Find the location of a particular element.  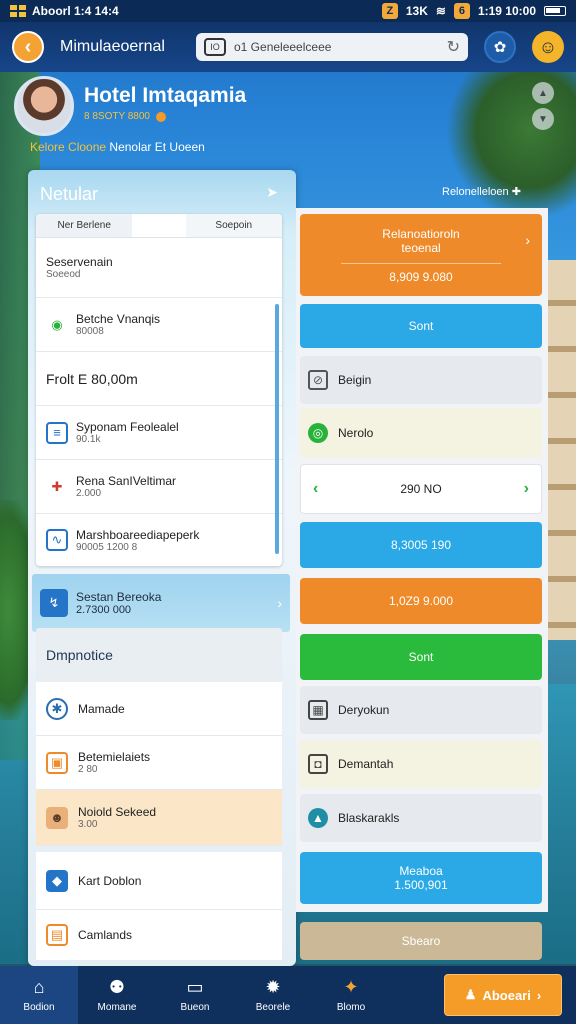

chart-icon: ∿ is located at coordinates (57, 540).